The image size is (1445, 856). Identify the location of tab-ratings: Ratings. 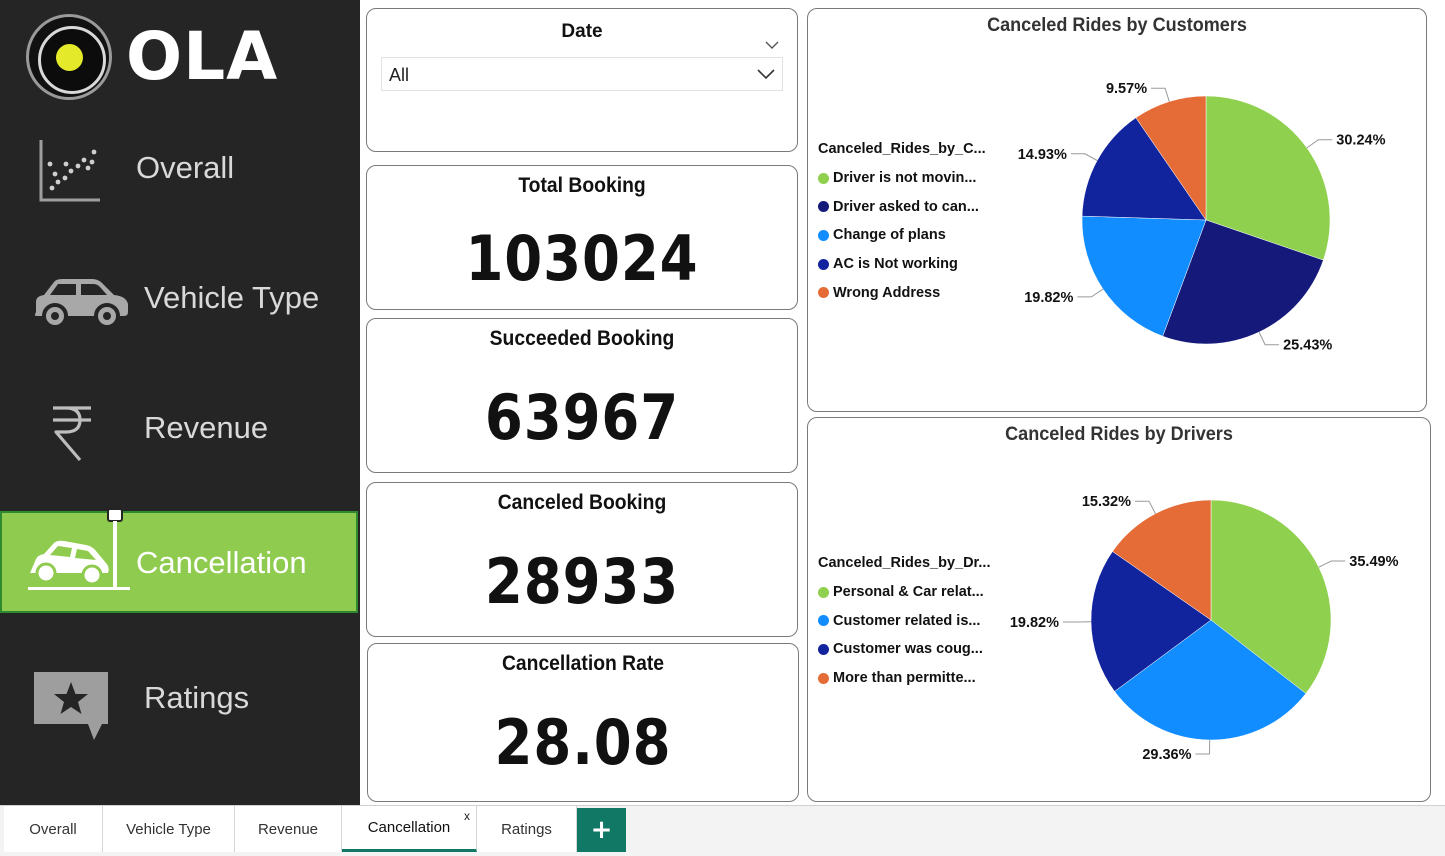
(527, 829).